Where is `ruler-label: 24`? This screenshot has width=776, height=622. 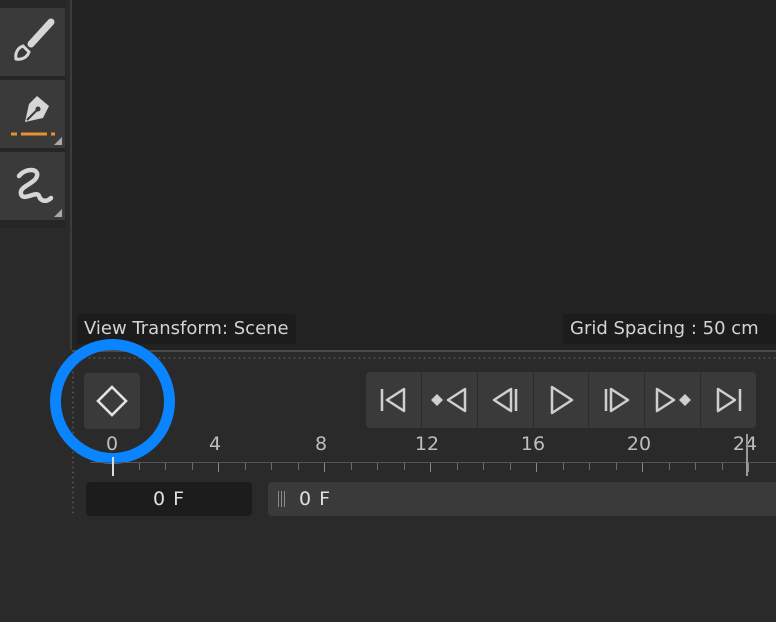 ruler-label: 24 is located at coordinates (745, 444).